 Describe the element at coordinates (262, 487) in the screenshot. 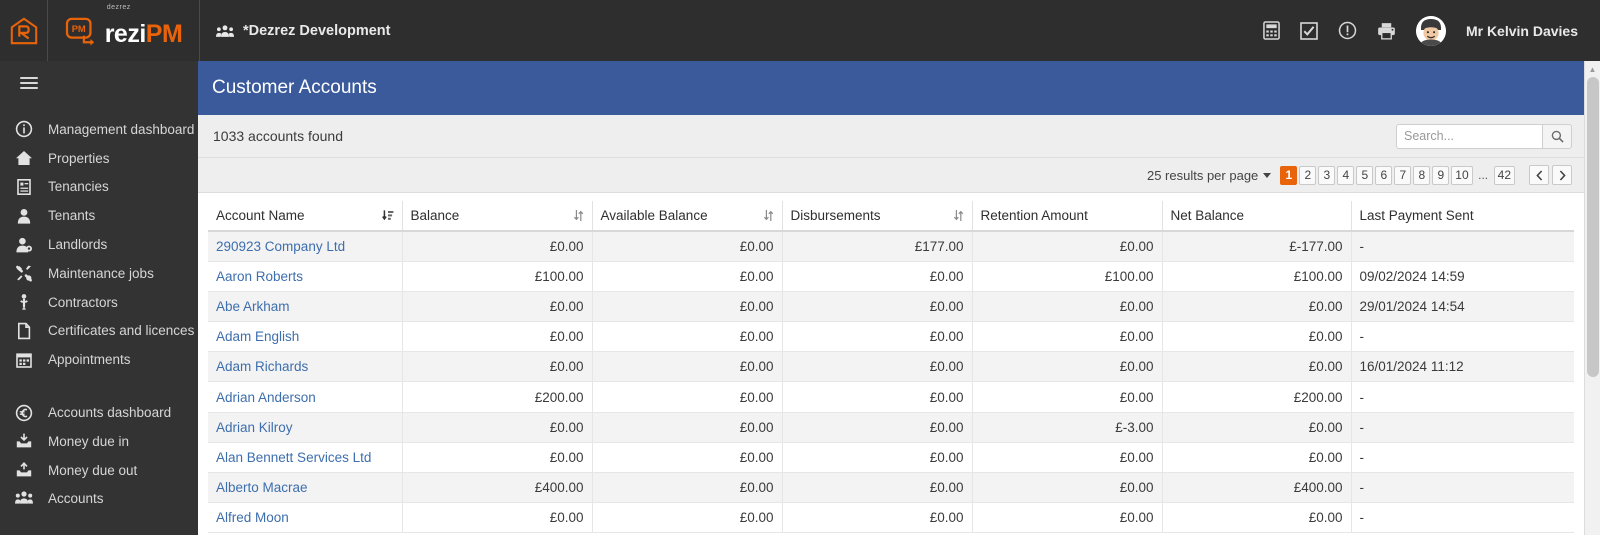

I see `account-name-link: Alberto Macrae` at that location.